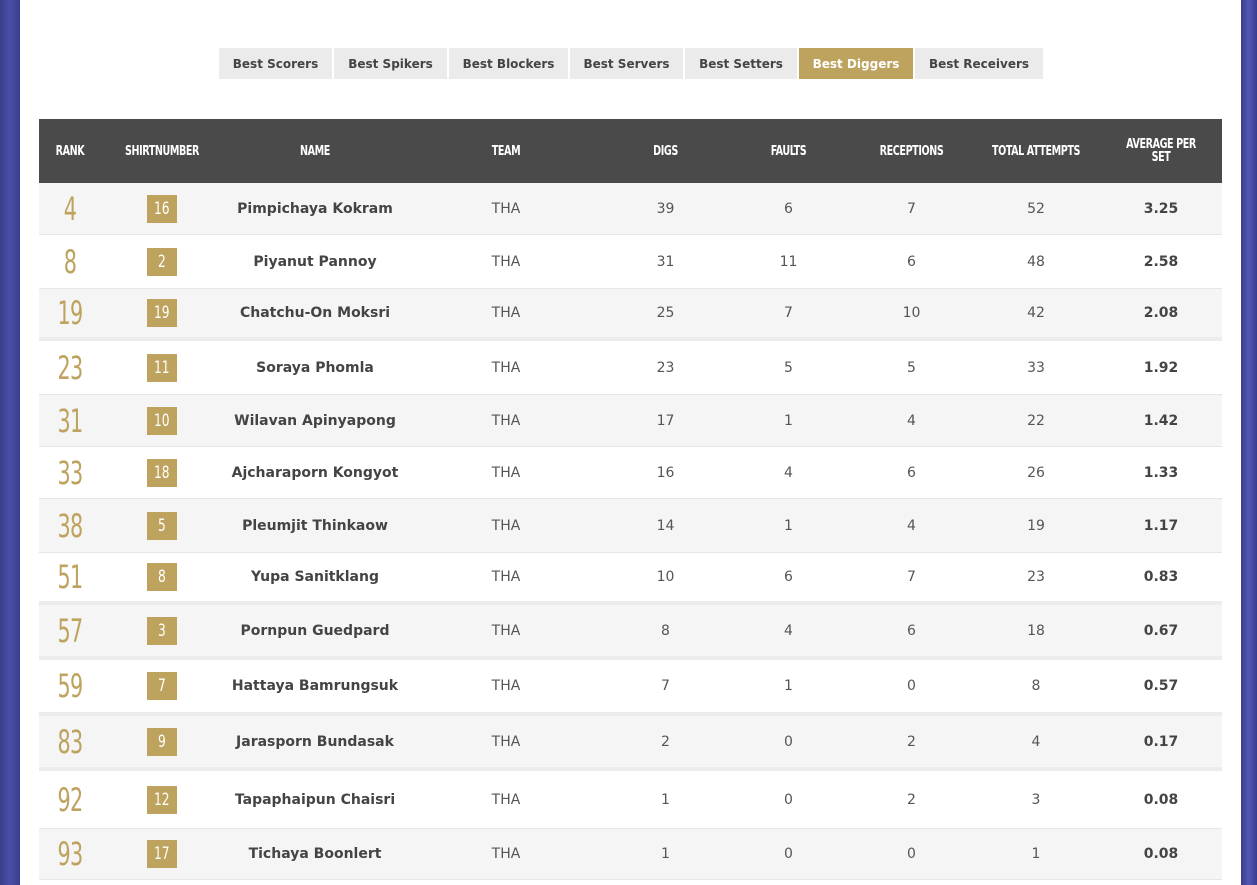  I want to click on average-per-set-value: 0.67, so click(1161, 630).